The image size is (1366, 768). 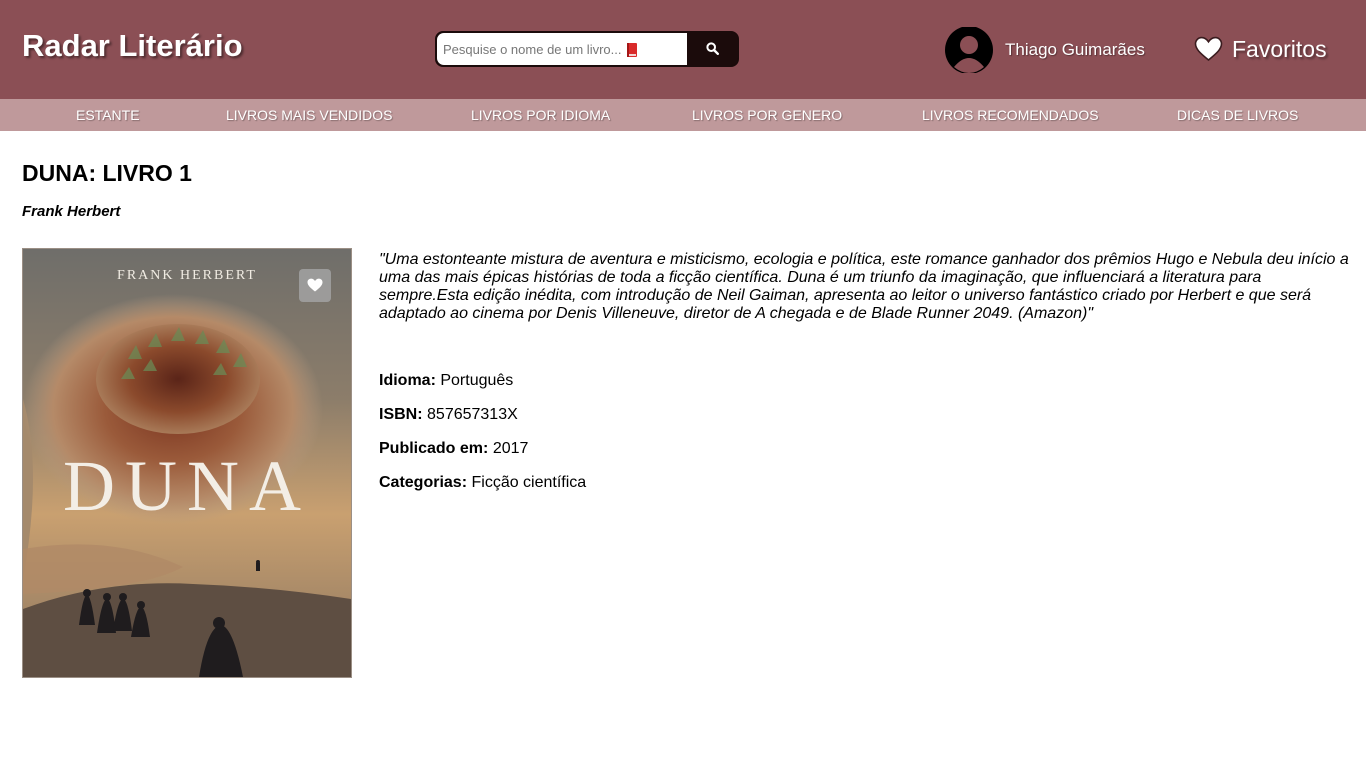 I want to click on detail-value: 857657313X, so click(x=472, y=414).